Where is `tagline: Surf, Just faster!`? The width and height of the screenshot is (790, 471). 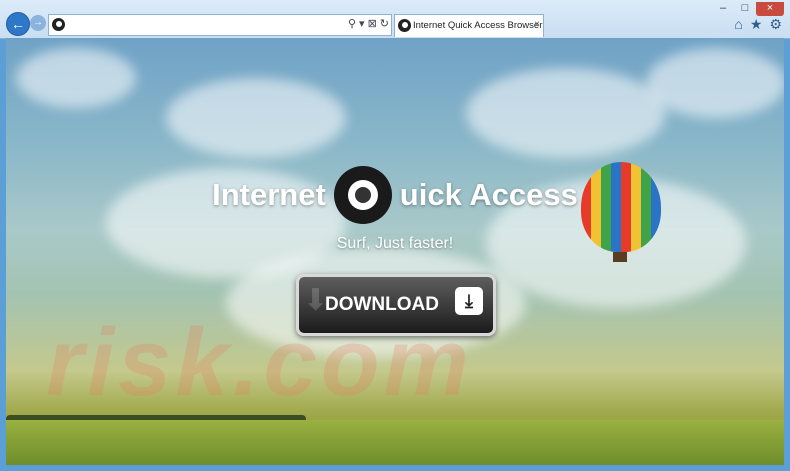 tagline: Surf, Just faster! is located at coordinates (395, 243).